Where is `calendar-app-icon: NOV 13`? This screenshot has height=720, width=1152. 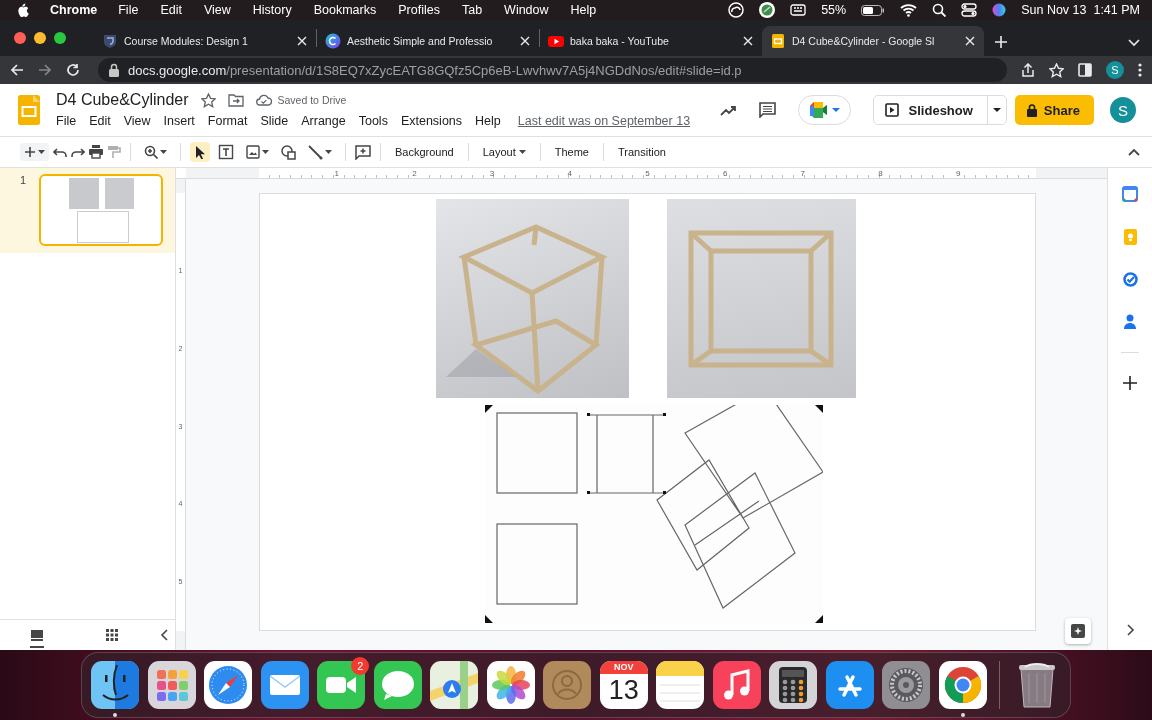 calendar-app-icon: NOV 13 is located at coordinates (623, 685).